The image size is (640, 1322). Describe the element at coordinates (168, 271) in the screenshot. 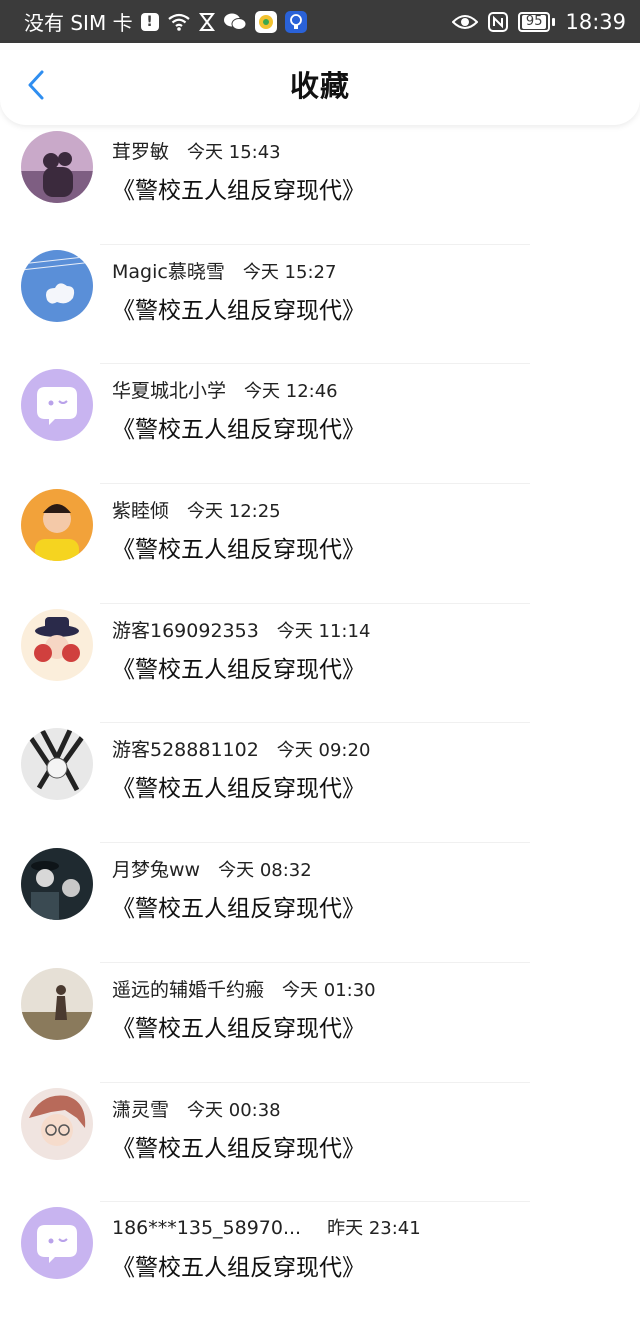

I see `user-name: Magic慕晓雪` at that location.